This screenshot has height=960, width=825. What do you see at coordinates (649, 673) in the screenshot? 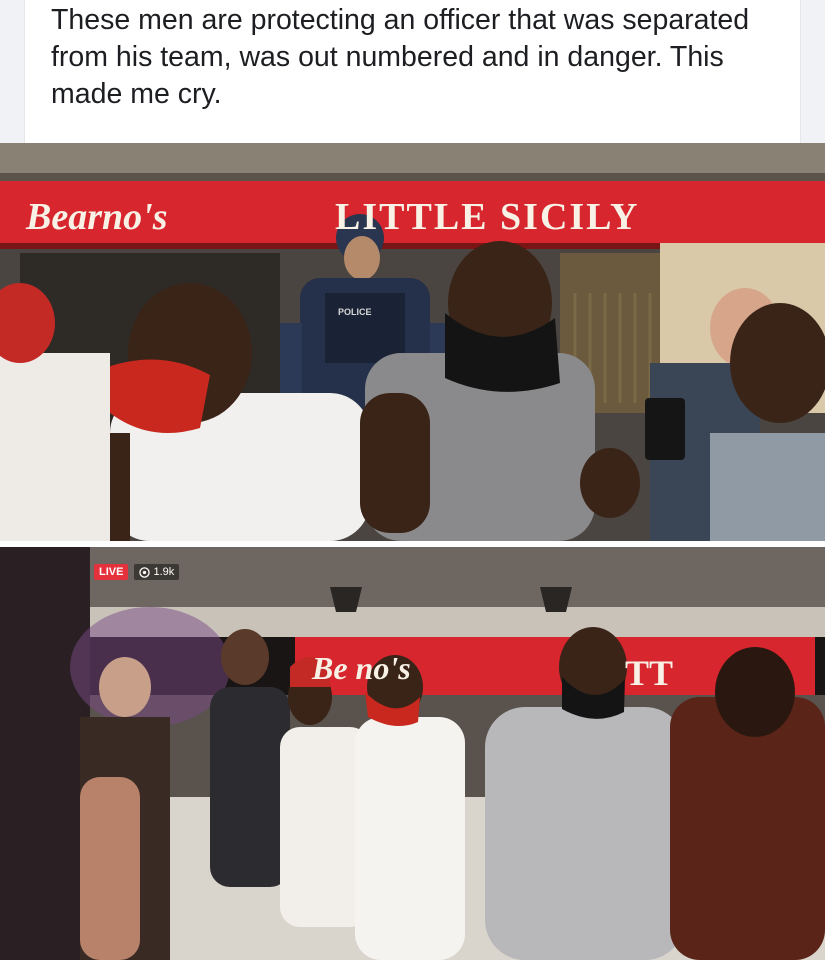
I see `sign-name-partial-text: TT` at bounding box center [649, 673].